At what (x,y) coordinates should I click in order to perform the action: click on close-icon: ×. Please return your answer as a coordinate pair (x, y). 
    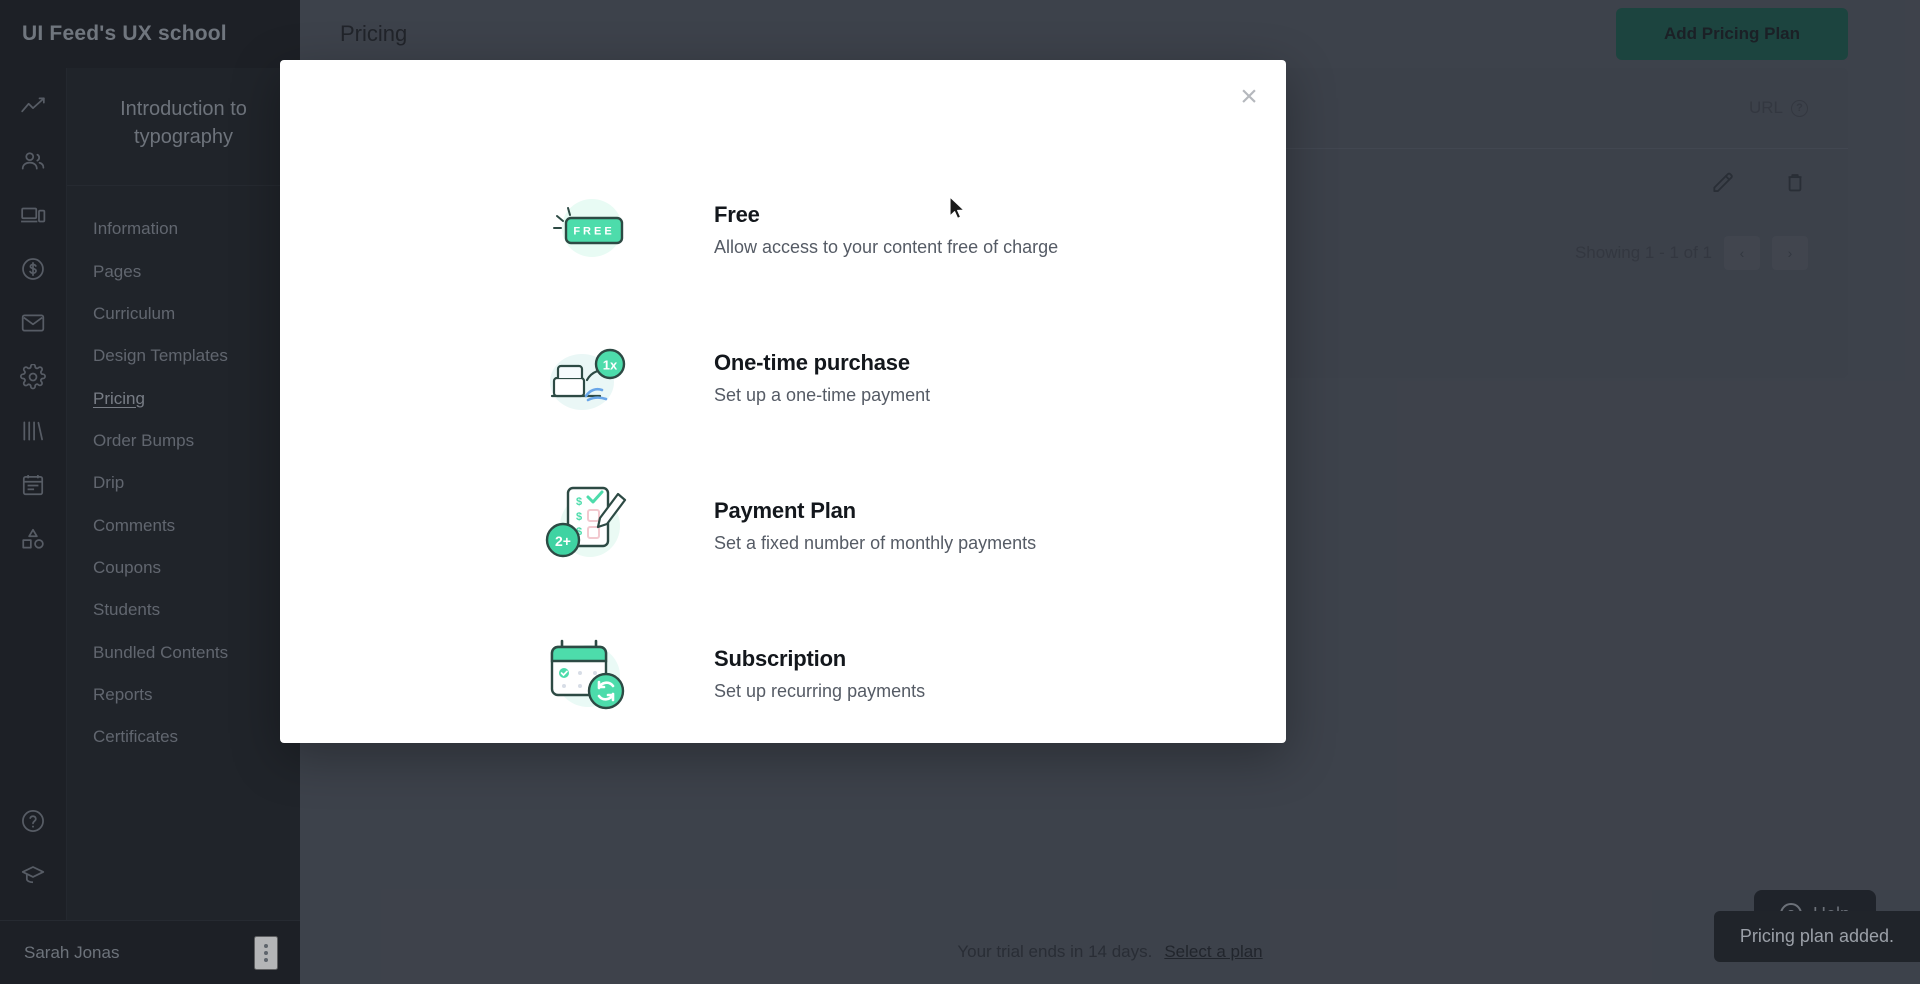
    Looking at the image, I should click on (1249, 97).